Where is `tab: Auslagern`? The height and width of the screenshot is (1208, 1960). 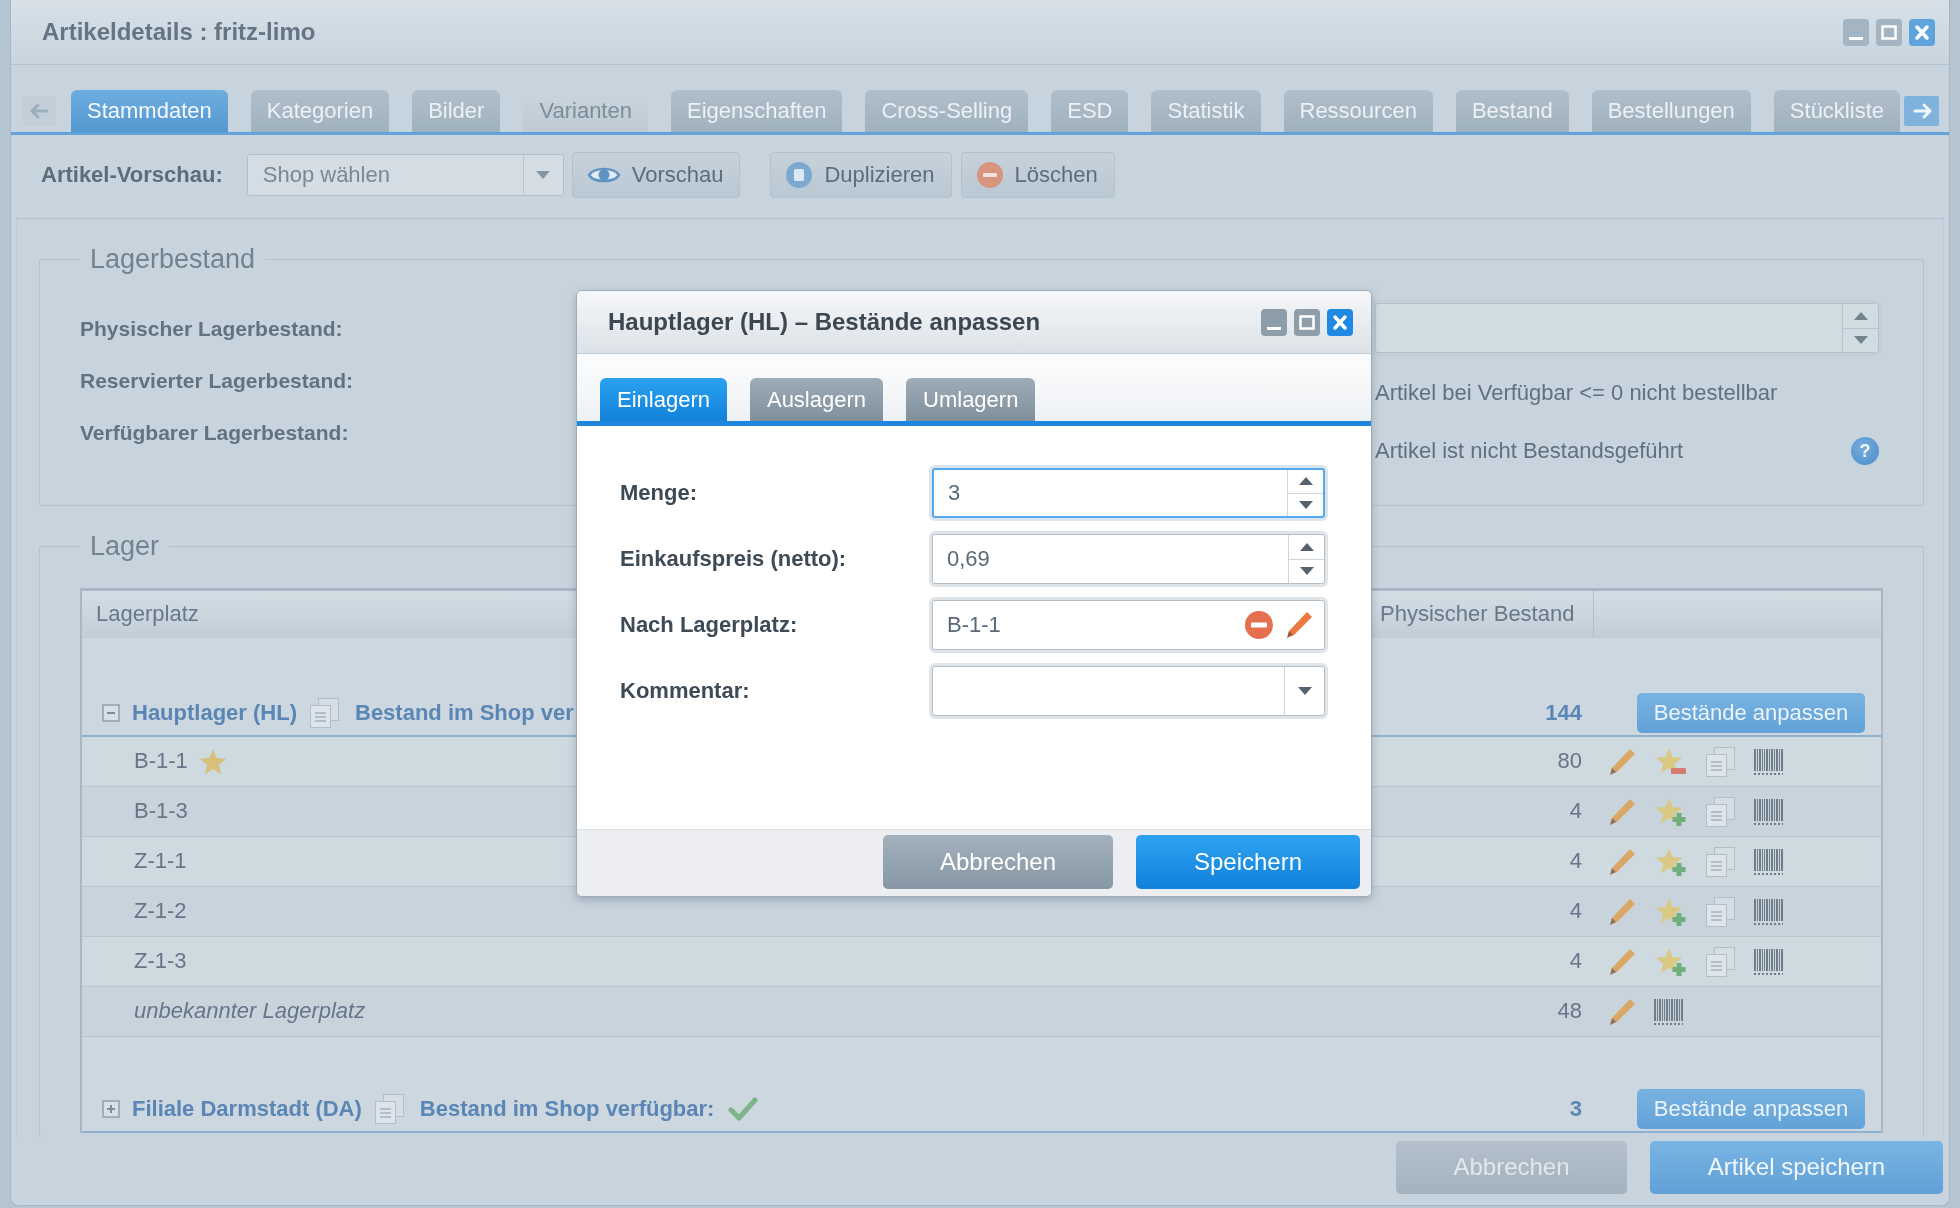 tab: Auslagern is located at coordinates (816, 399).